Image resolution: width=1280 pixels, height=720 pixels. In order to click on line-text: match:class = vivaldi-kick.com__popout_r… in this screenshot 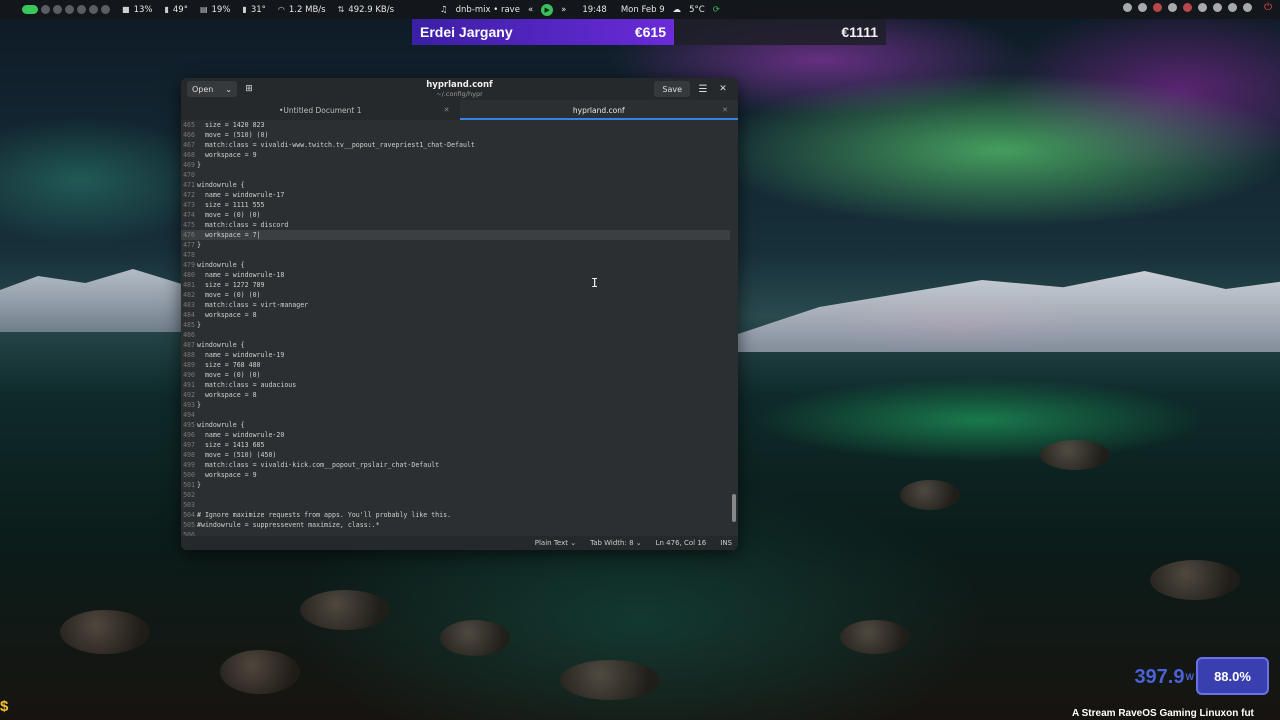, I will do `click(318, 465)`.